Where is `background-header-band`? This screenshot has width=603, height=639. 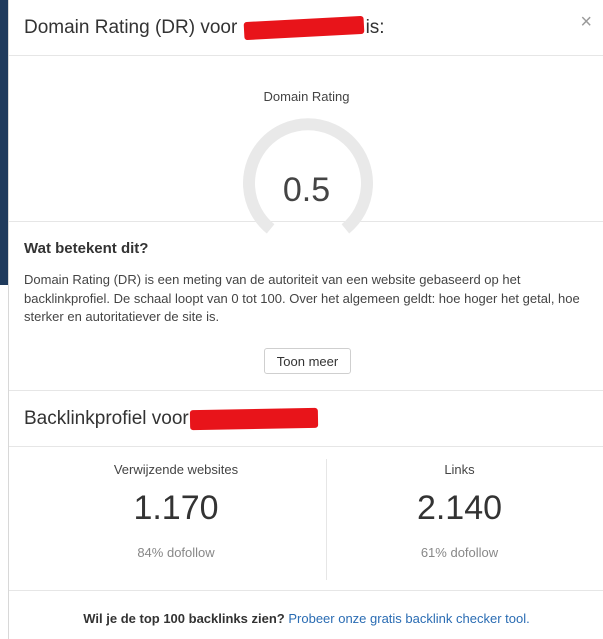 background-header-band is located at coordinates (4, 142).